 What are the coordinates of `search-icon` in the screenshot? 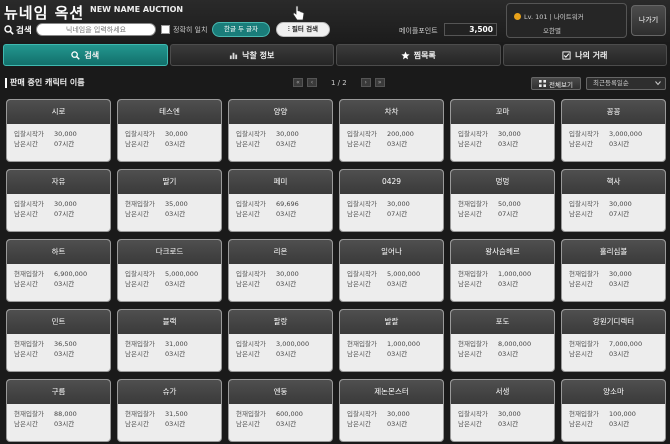 It's located at (9, 30).